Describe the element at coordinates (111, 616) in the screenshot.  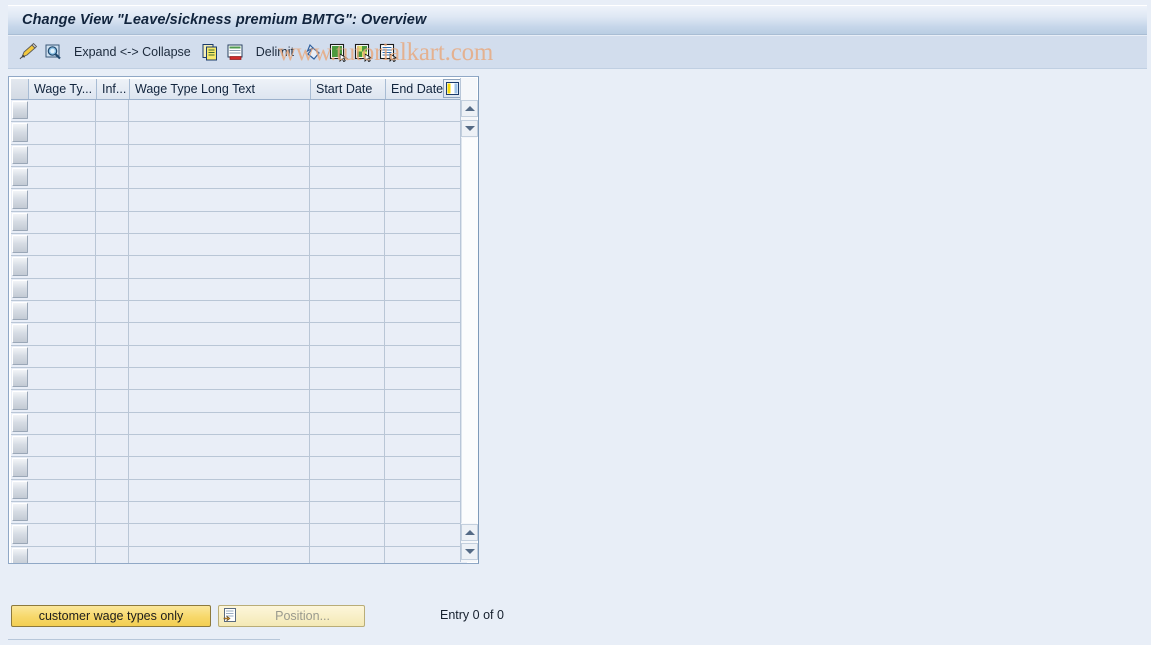
I see `customer-wage-types-only-button: customer wage types only` at that location.